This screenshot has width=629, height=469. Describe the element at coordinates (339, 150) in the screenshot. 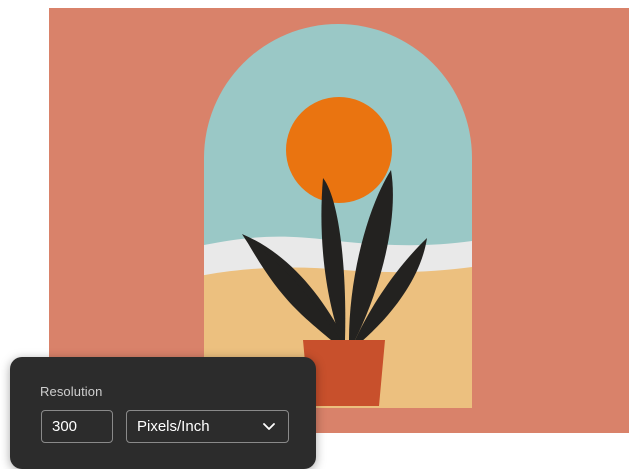

I see `sun-circle` at that location.